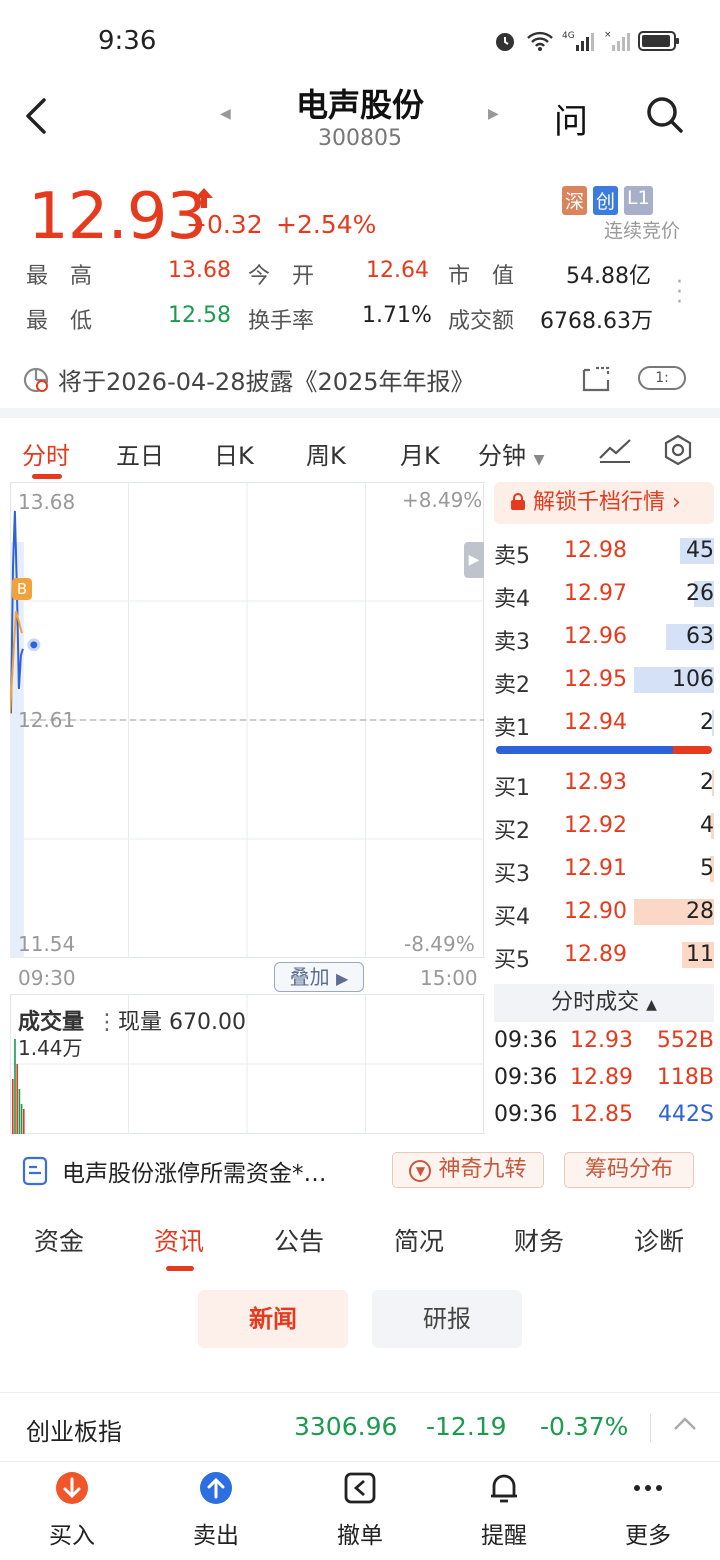  What do you see at coordinates (707, 825) in the screenshot?
I see `bid-level-volume: 4` at bounding box center [707, 825].